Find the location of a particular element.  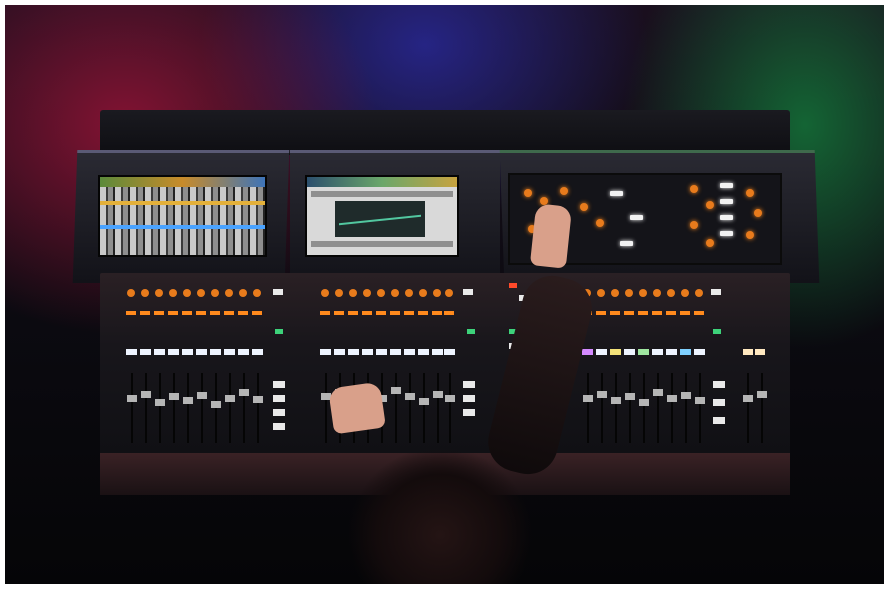

console-rear-housing is located at coordinates (445, 132).